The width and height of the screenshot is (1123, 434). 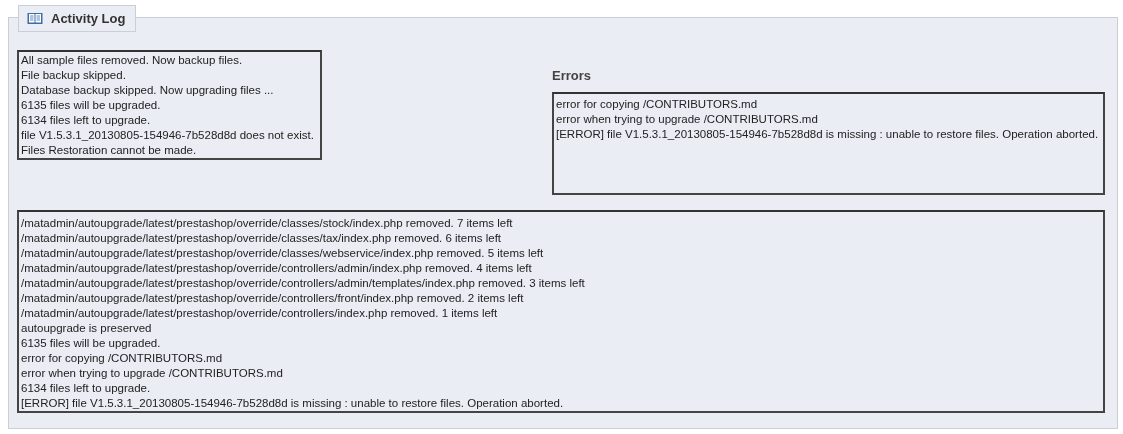 What do you see at coordinates (687, 119) in the screenshot?
I see `error-line: error when trying to upgrade /CONTRIBUTORS.md` at bounding box center [687, 119].